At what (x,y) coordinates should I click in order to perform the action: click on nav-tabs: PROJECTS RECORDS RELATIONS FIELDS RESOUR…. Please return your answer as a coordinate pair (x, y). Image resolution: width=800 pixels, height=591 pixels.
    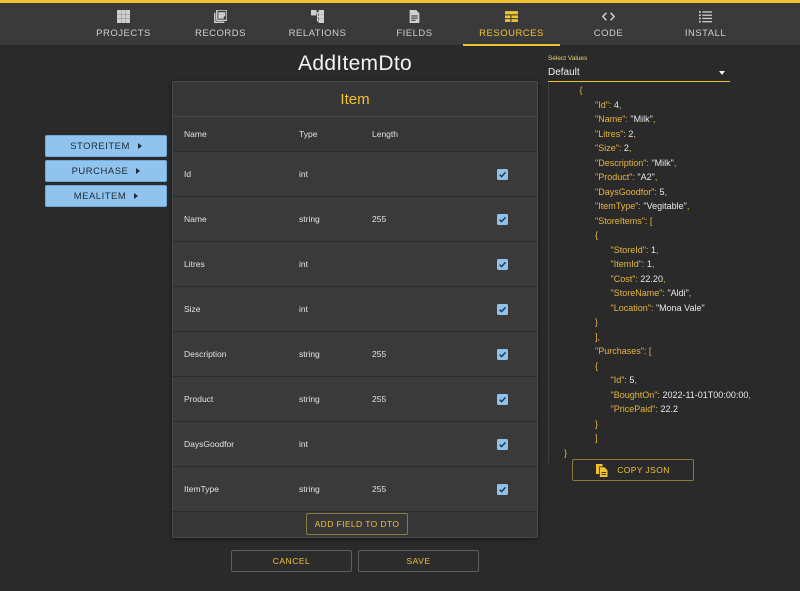
    Looking at the image, I should click on (400, 24).